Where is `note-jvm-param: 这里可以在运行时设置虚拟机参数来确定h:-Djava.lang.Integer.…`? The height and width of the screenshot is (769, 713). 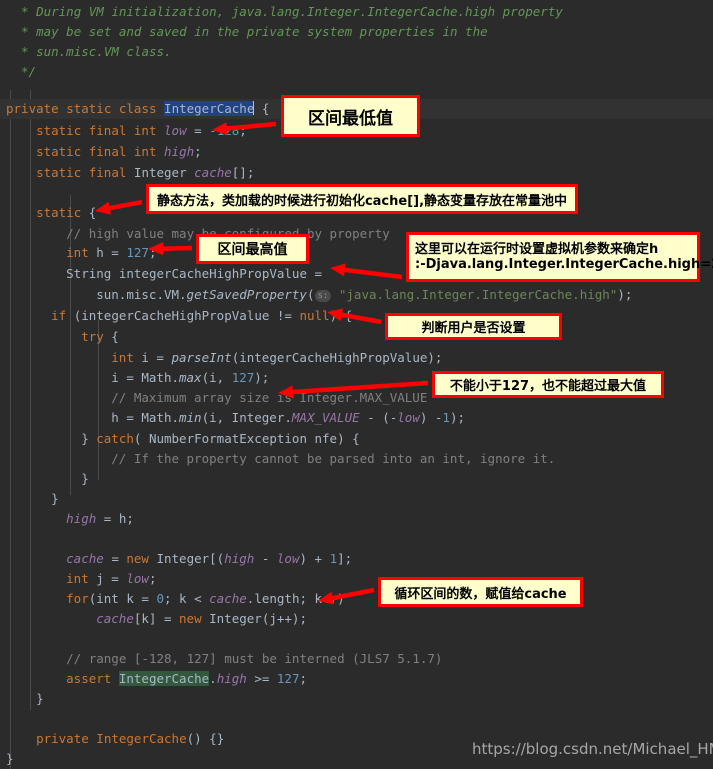 note-jvm-param: 这里可以在运行时设置虚拟机参数来确定h:-Djava.lang.Integer.… is located at coordinates (559, 257).